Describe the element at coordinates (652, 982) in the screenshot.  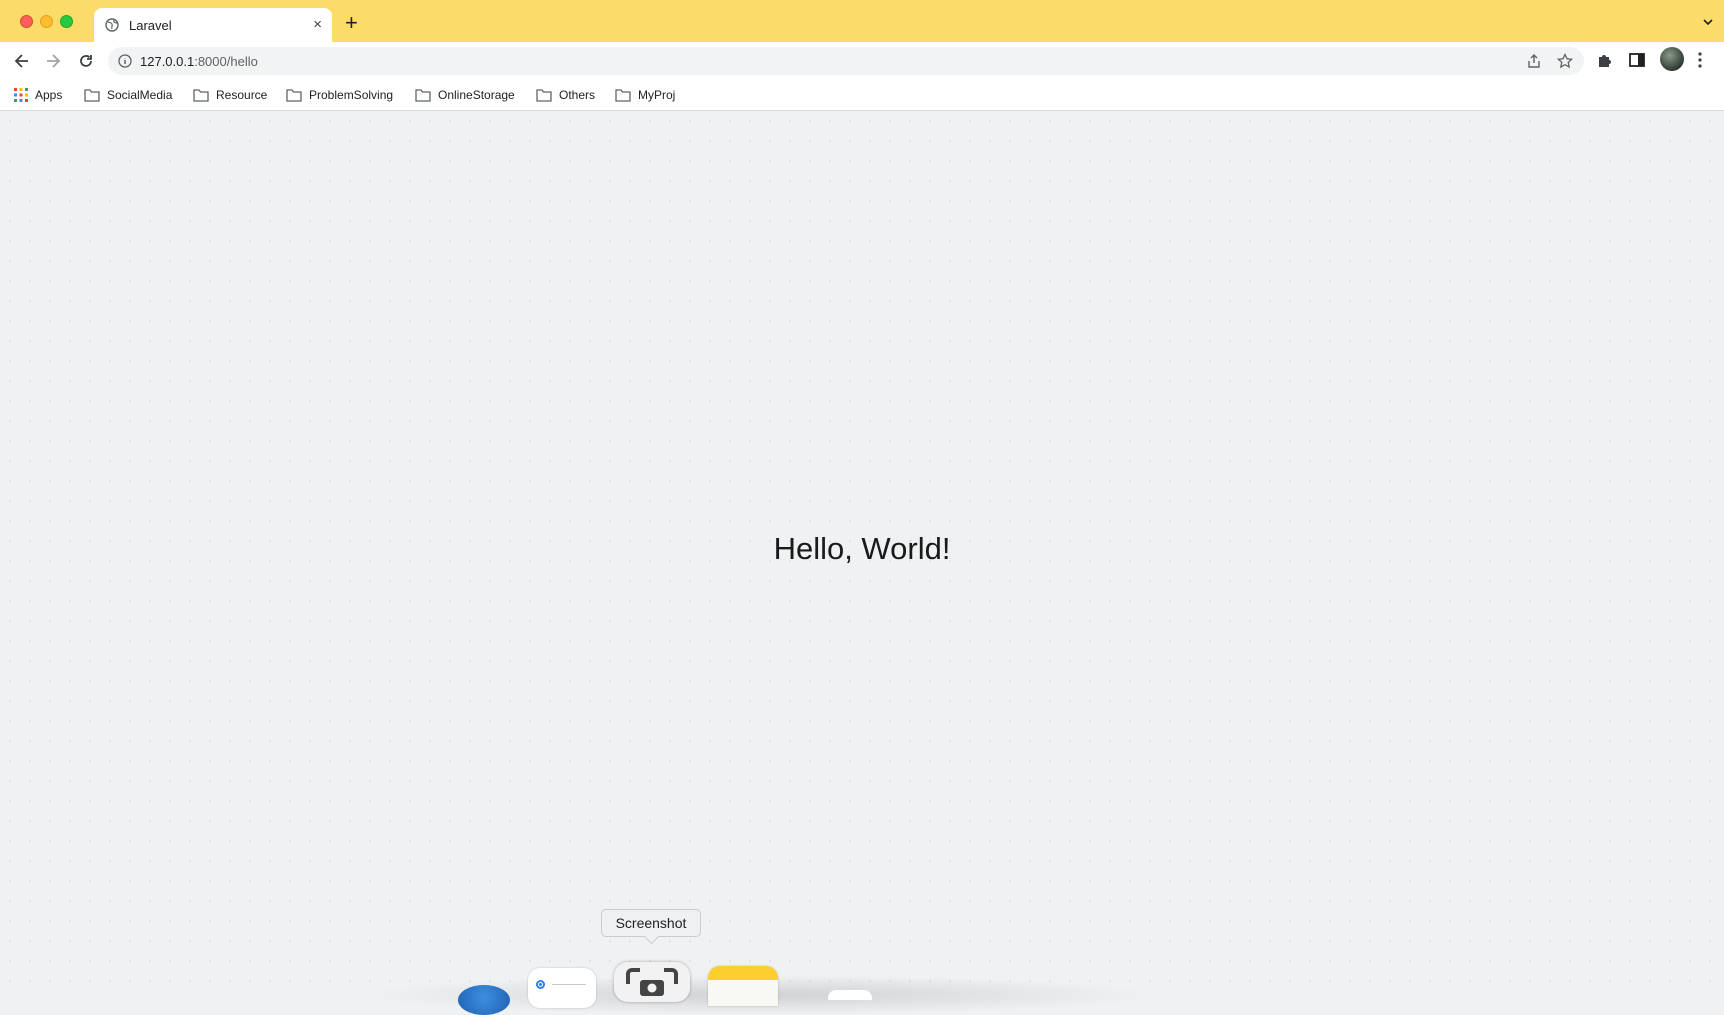
I see `dock-app-screenshot-icon` at that location.